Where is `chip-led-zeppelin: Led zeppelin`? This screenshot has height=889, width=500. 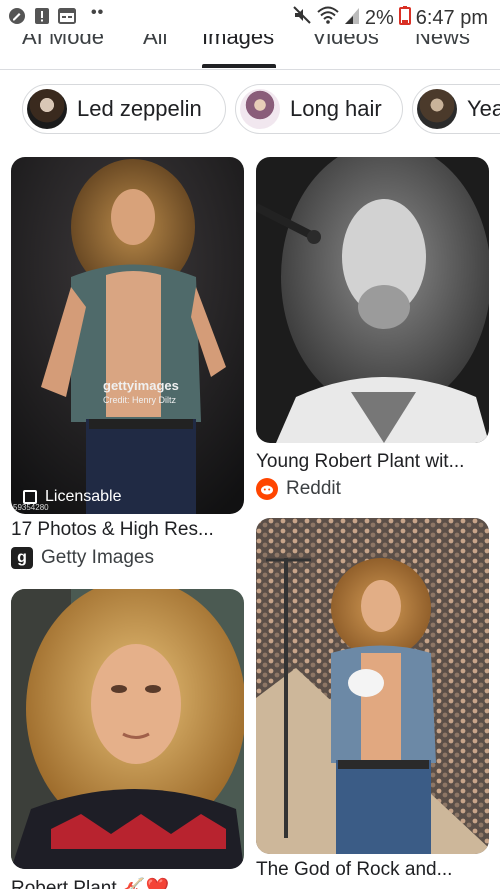 chip-led-zeppelin: Led zeppelin is located at coordinates (124, 109).